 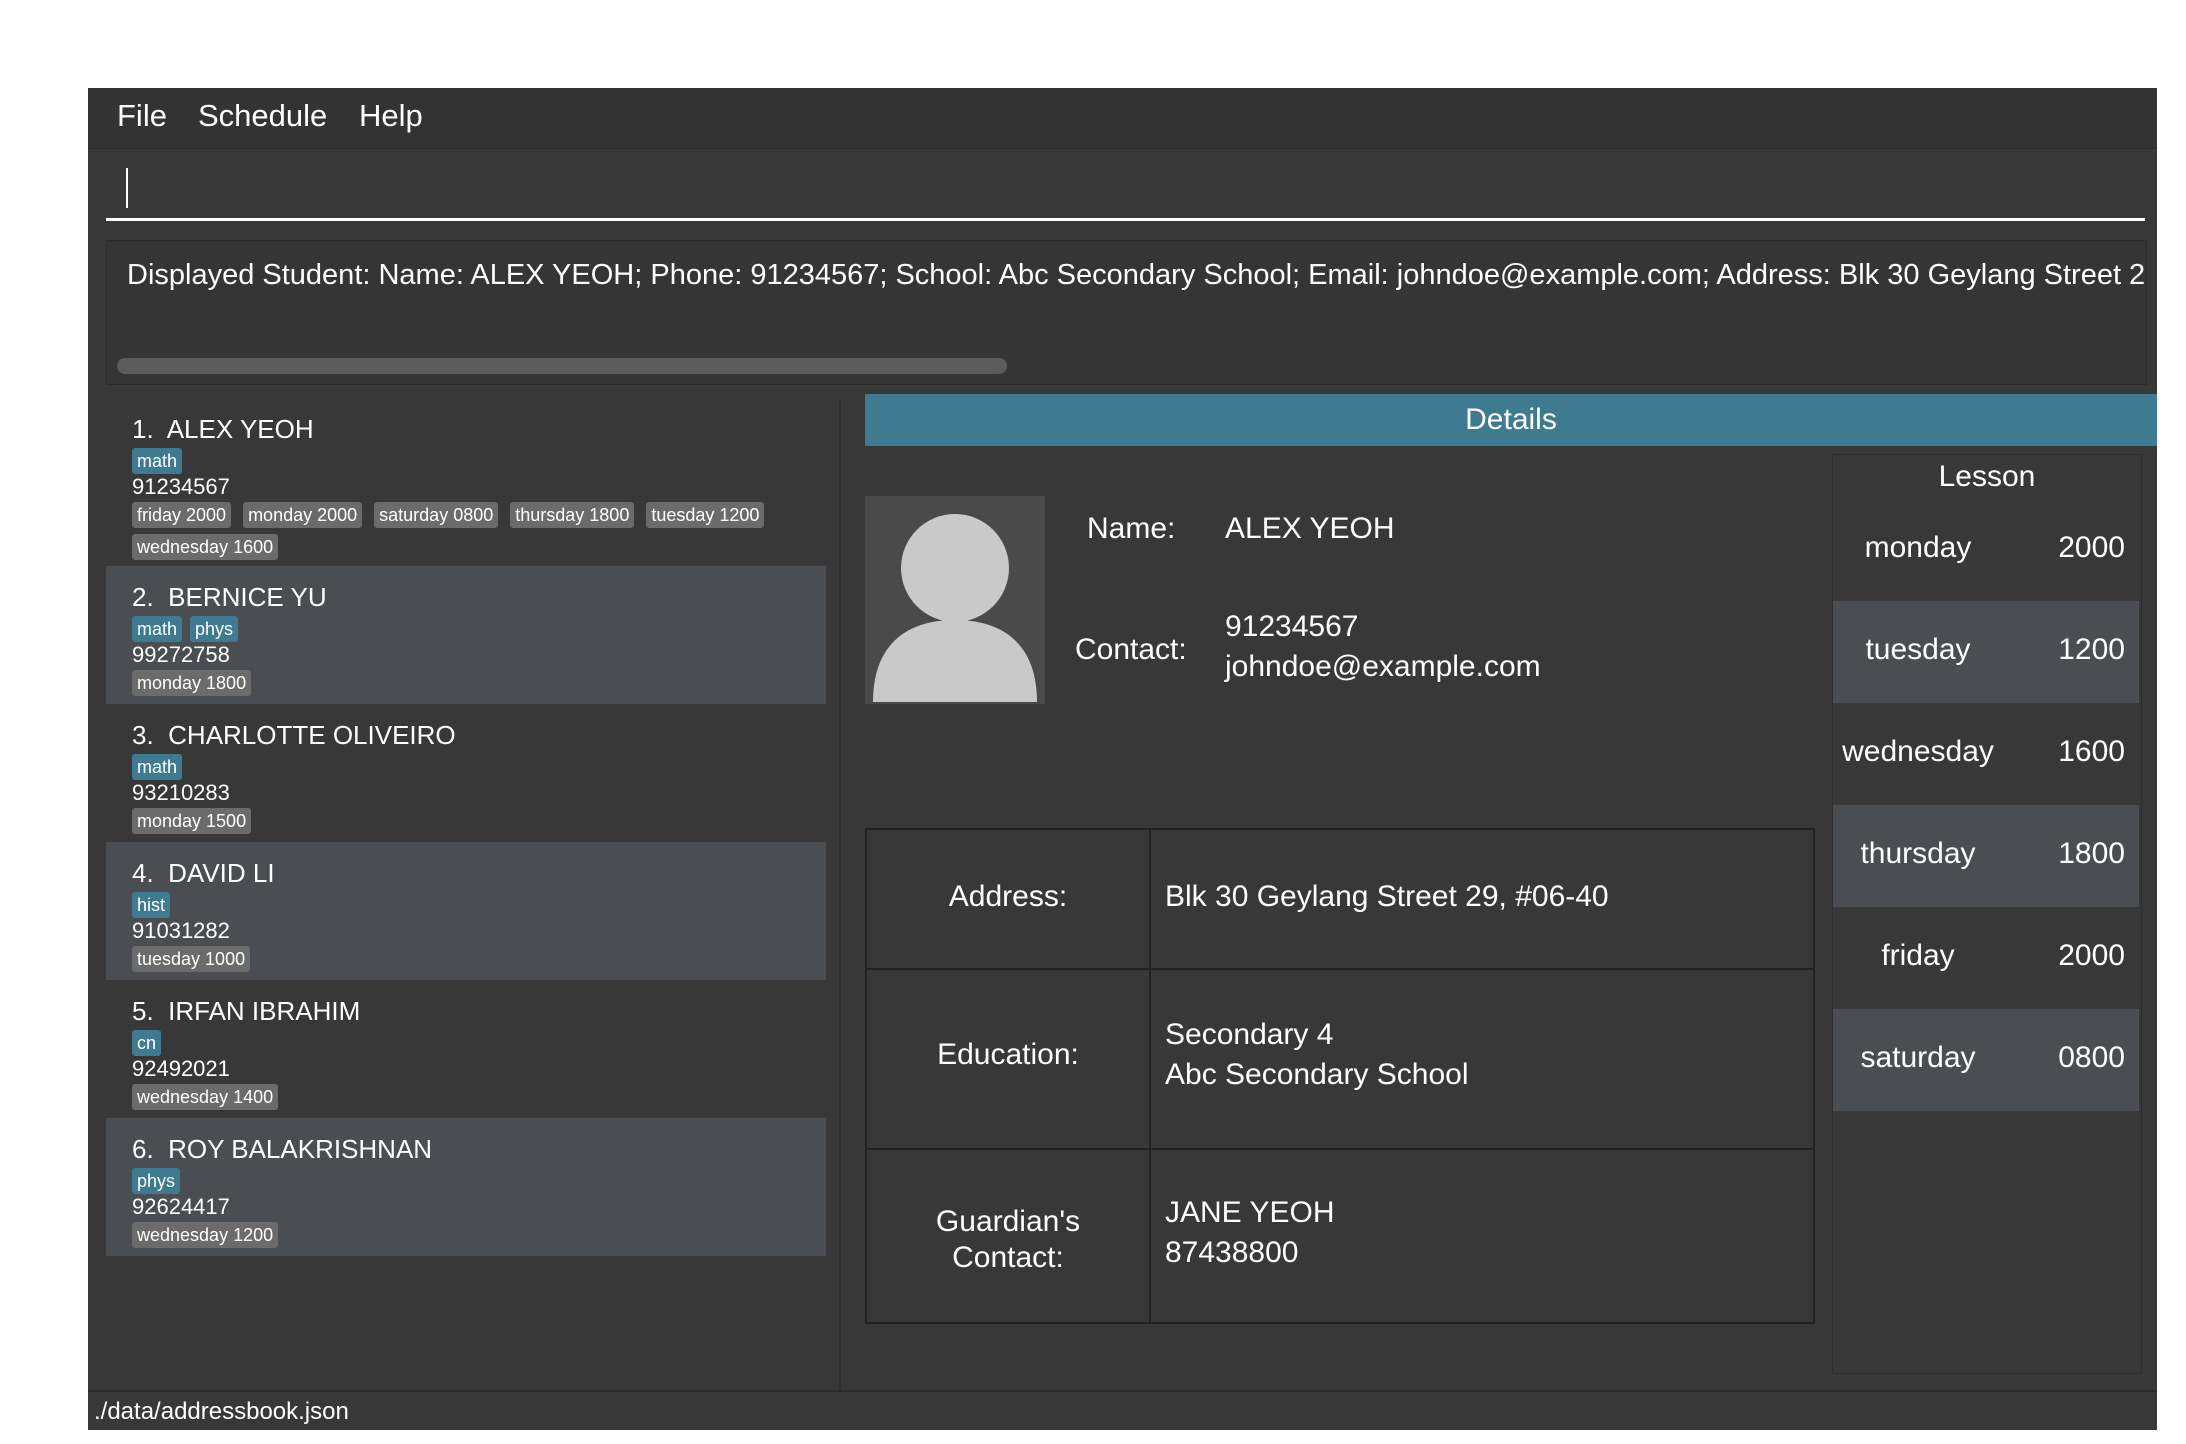 I want to click on lesson-tags: monday 1500, so click(x=197, y=821).